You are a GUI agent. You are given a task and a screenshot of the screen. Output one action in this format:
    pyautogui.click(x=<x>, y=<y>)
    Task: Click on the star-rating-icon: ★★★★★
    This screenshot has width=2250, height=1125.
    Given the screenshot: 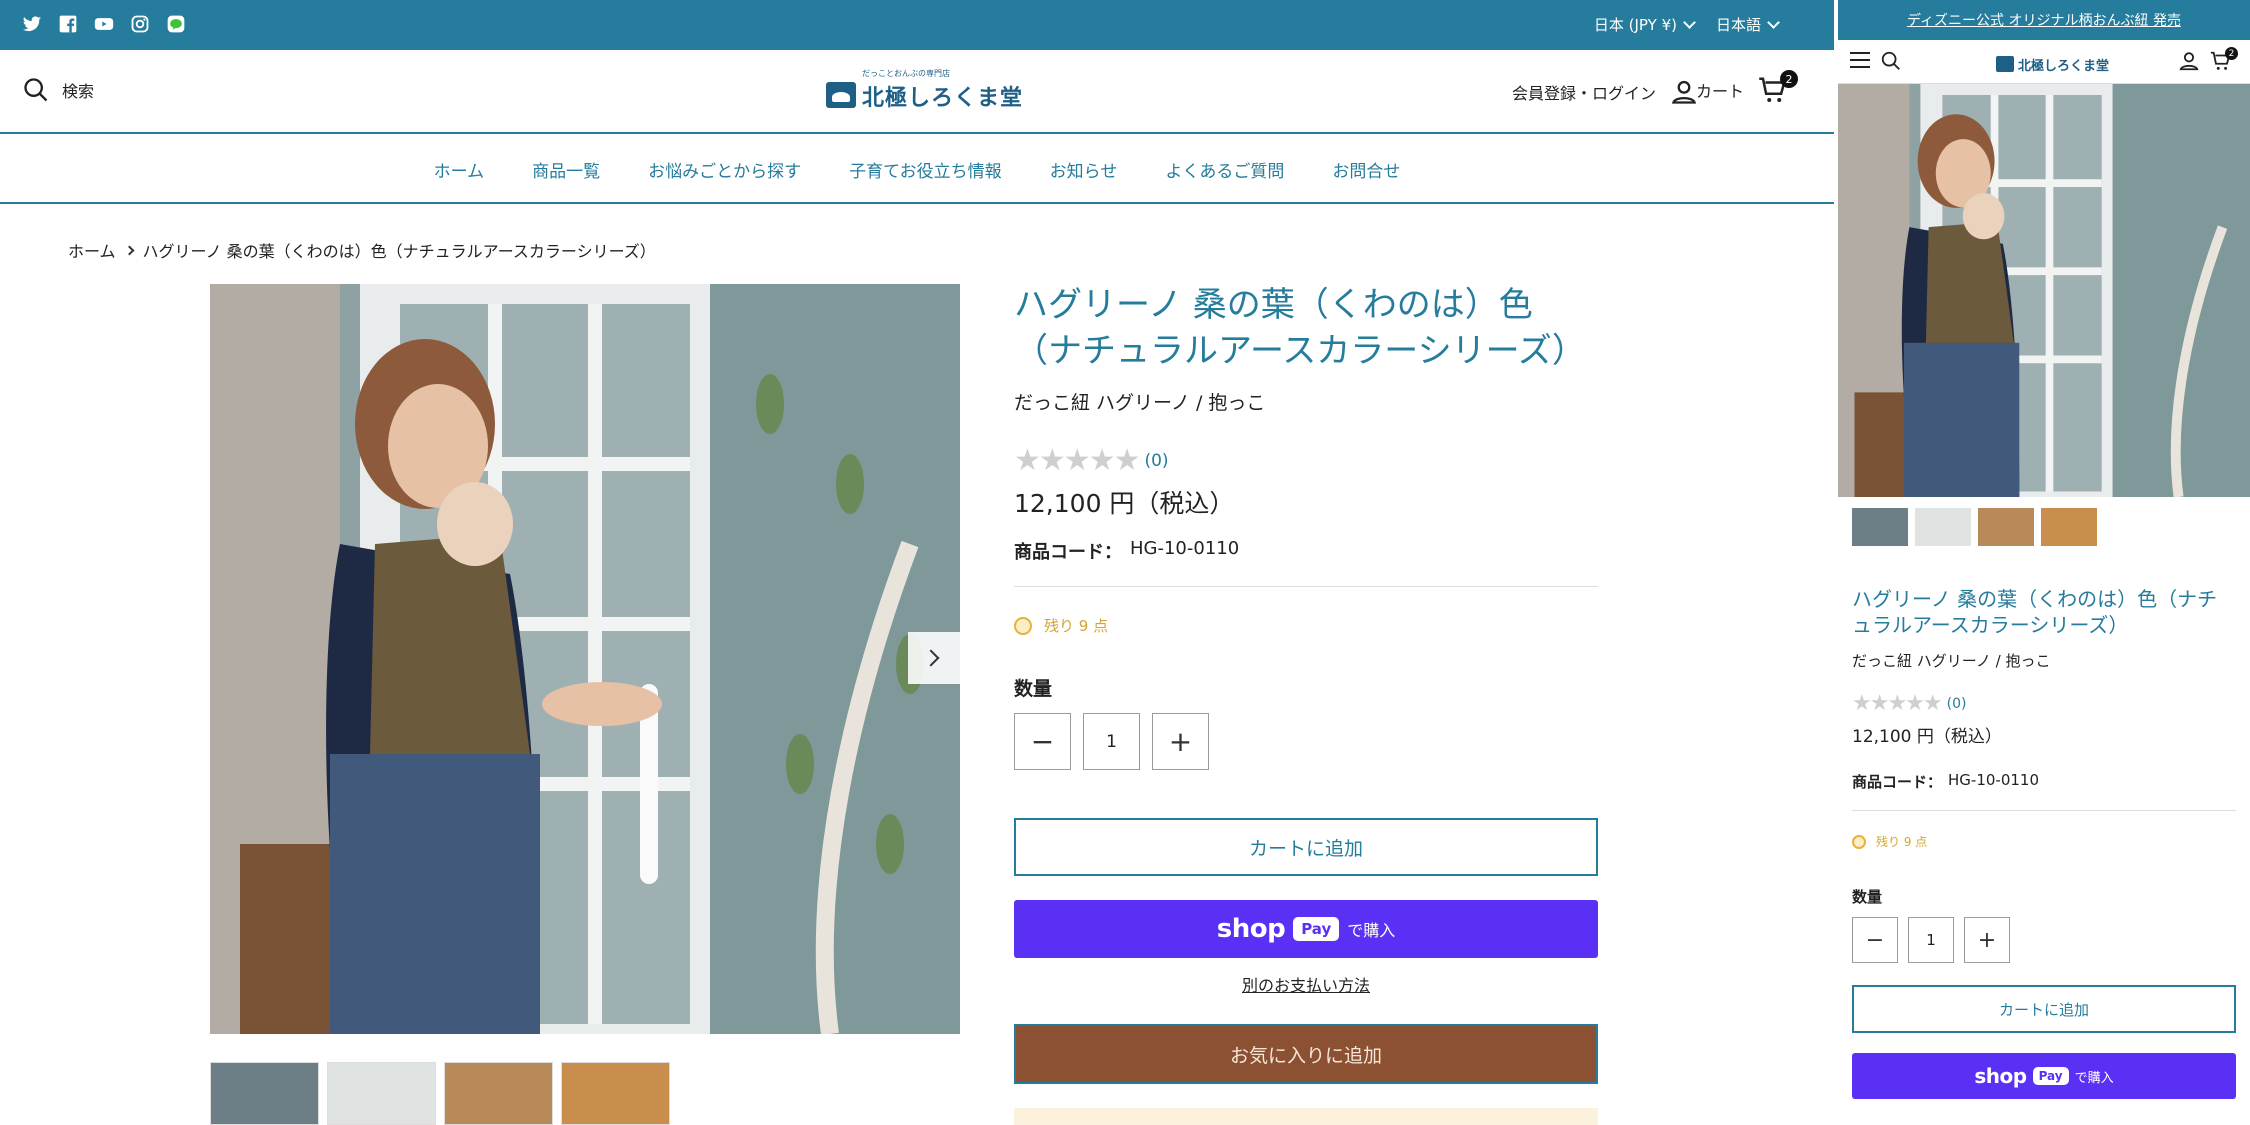 What is the action you would take?
    pyautogui.click(x=1077, y=460)
    